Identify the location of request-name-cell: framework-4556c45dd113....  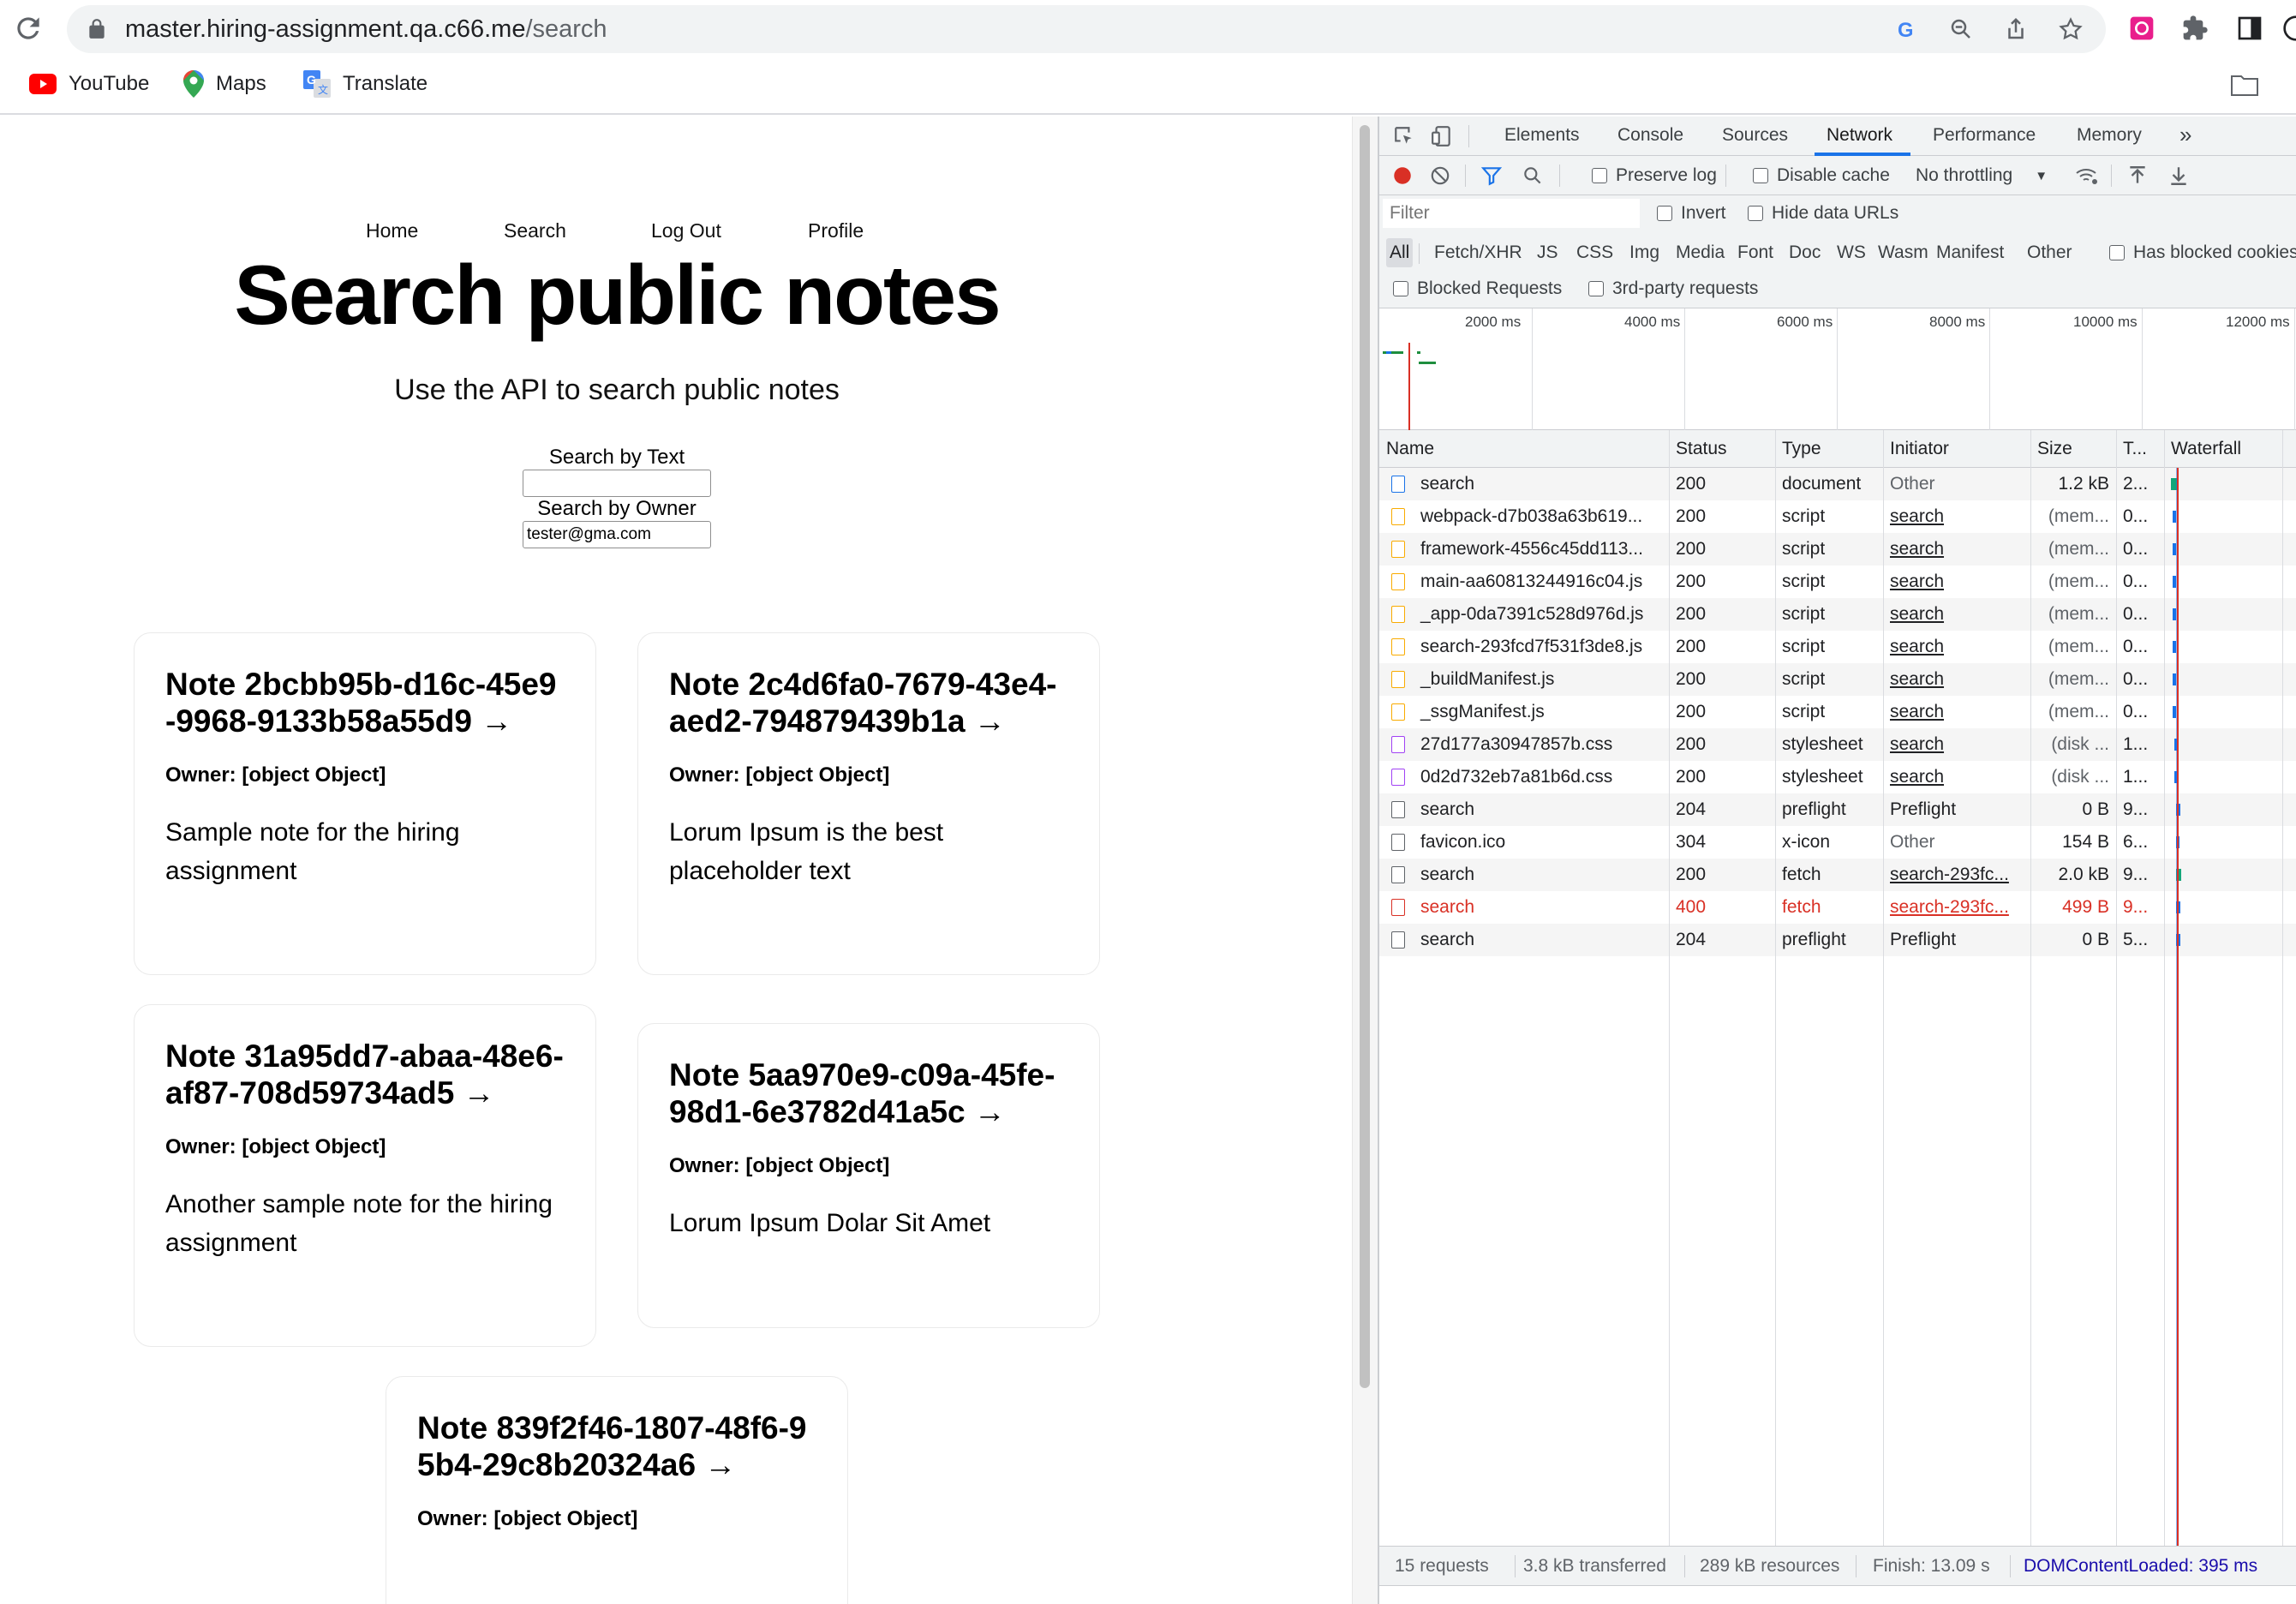
(1540, 549).